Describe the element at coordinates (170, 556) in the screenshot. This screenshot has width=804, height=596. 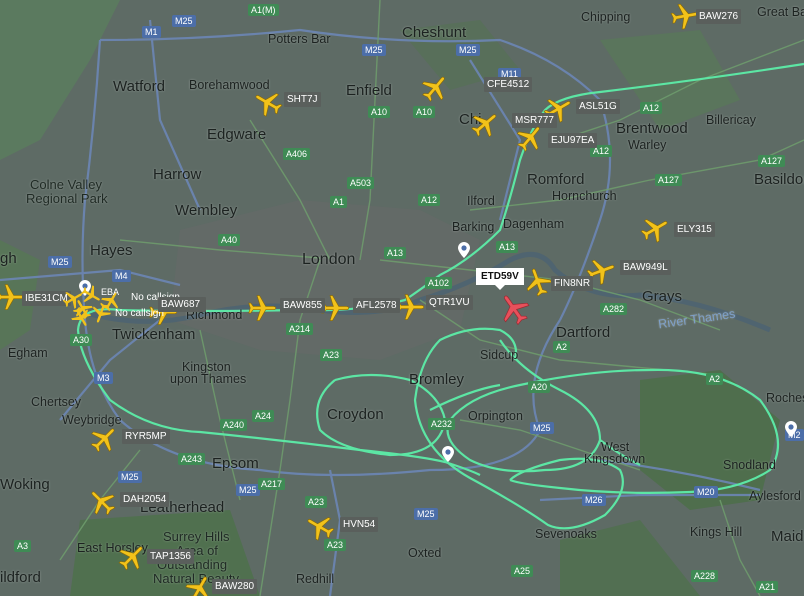
I see `flight-callsign-label: TAP1356` at that location.